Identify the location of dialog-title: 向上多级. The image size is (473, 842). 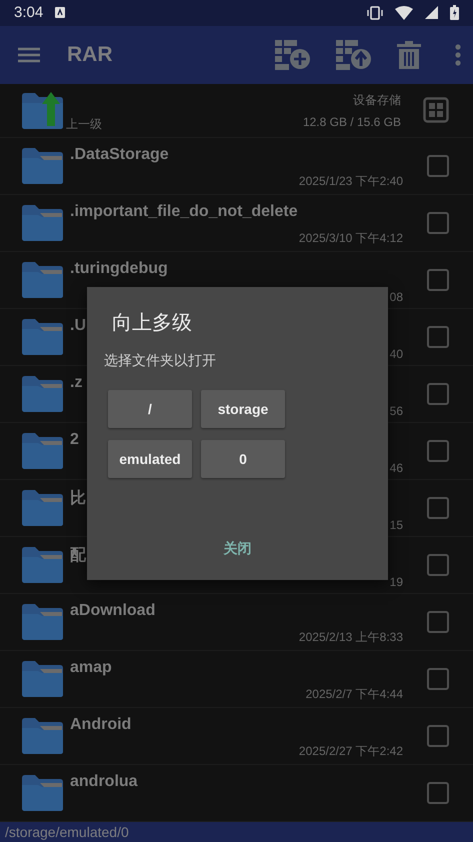
(152, 323).